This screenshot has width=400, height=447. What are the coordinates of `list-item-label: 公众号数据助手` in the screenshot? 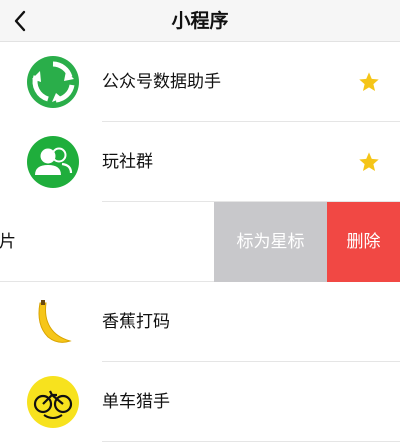 It's located at (161, 82).